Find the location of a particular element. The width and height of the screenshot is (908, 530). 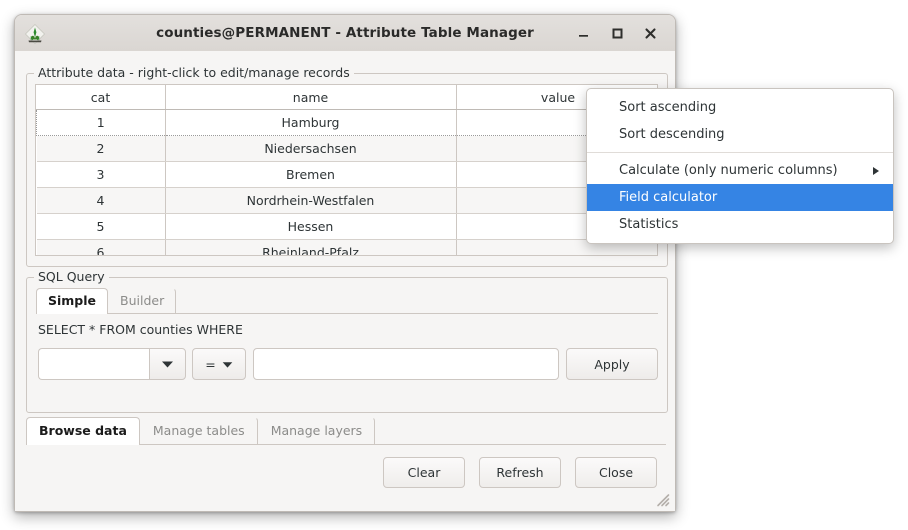

operator-combobox-value: = is located at coordinates (210, 364).